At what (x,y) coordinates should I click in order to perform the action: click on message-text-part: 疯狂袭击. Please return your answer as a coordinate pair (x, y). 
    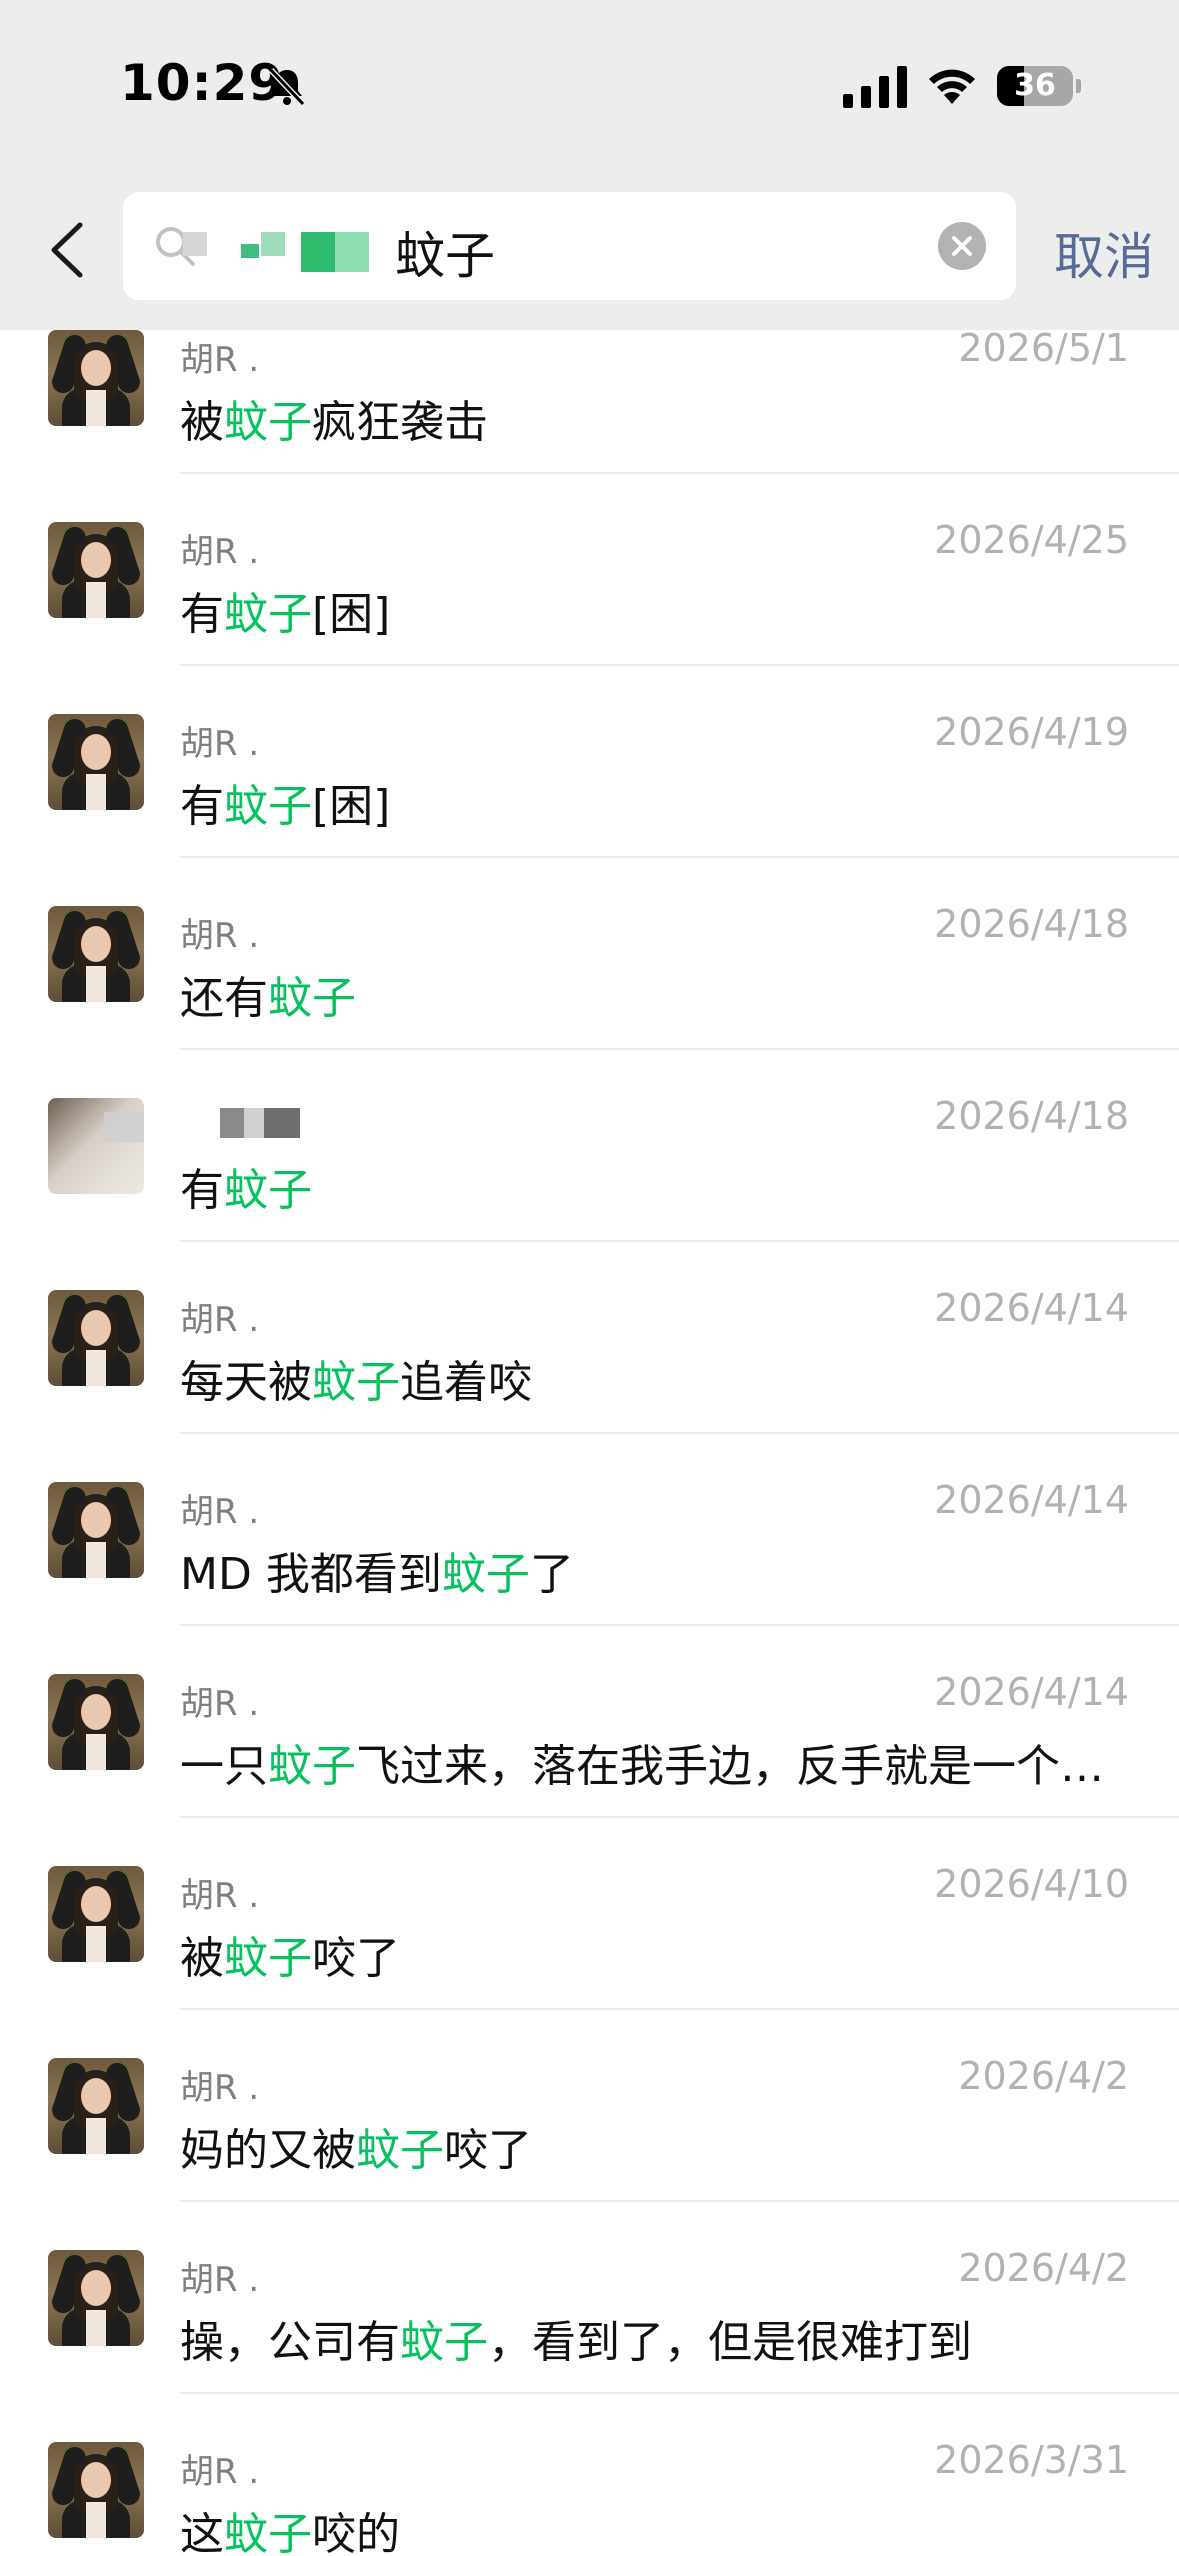
    Looking at the image, I should click on (400, 422).